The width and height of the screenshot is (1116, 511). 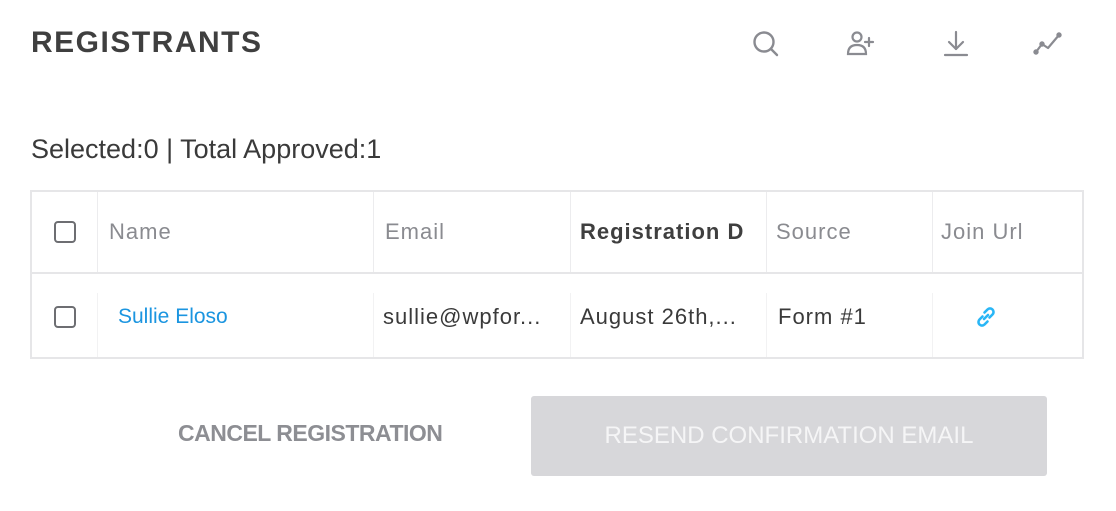 I want to click on row-select-cell, so click(x=69, y=317).